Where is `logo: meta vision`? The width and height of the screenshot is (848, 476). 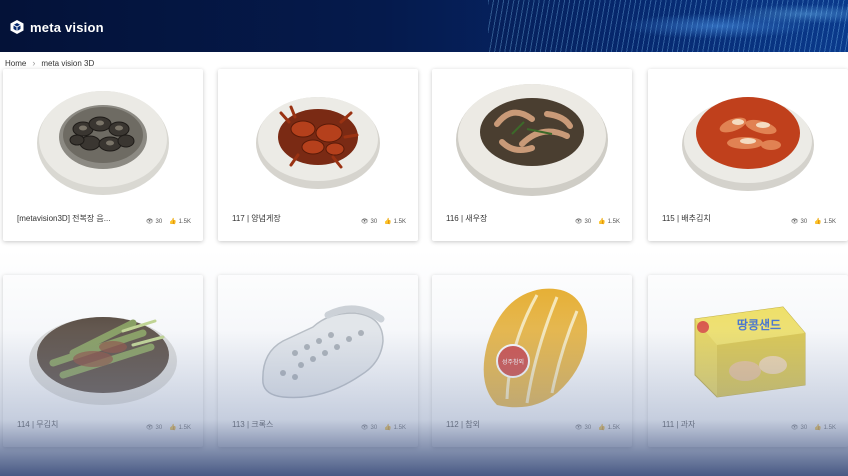 logo: meta vision is located at coordinates (56, 27).